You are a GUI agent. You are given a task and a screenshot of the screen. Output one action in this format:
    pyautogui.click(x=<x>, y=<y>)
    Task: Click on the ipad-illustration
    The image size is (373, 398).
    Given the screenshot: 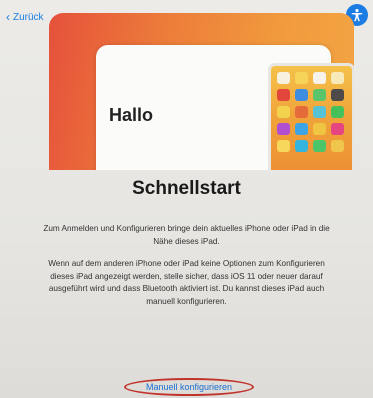 What is the action you would take?
    pyautogui.click(x=311, y=116)
    